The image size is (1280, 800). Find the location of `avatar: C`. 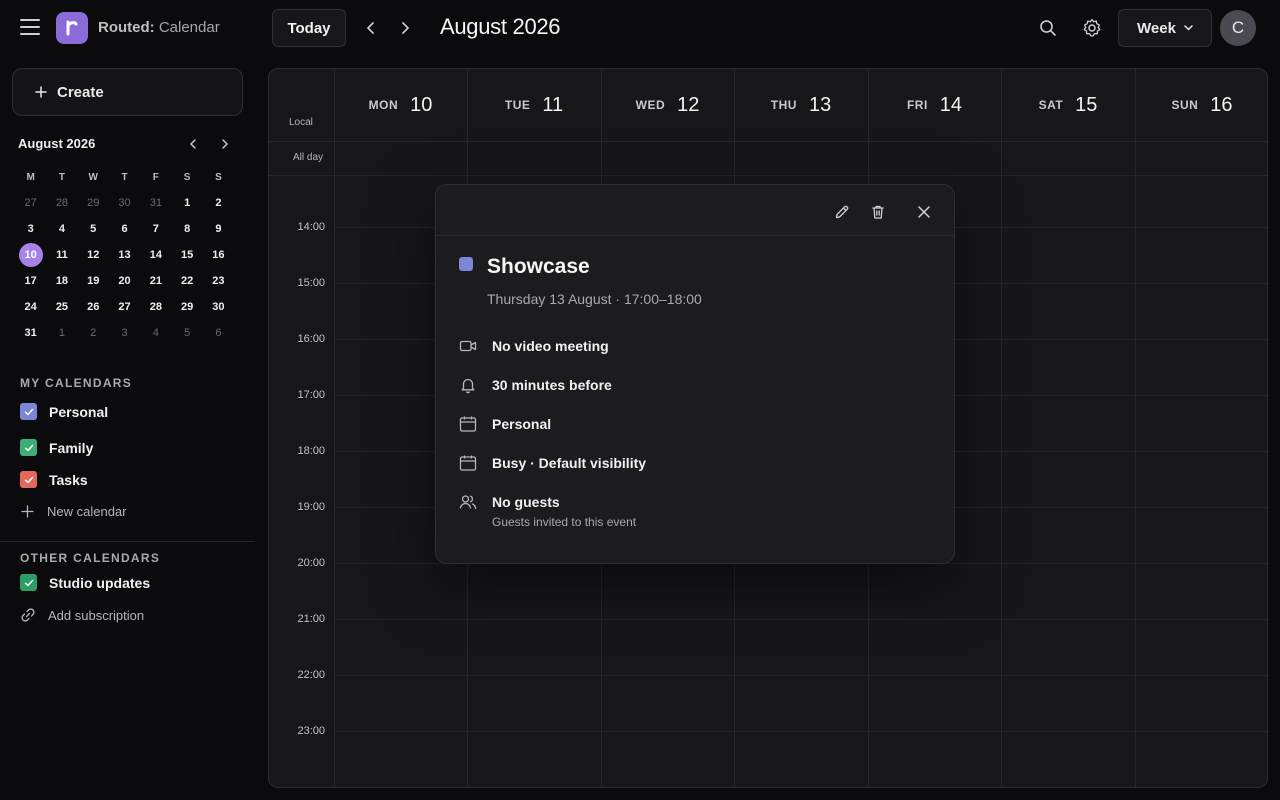

avatar: C is located at coordinates (1238, 28).